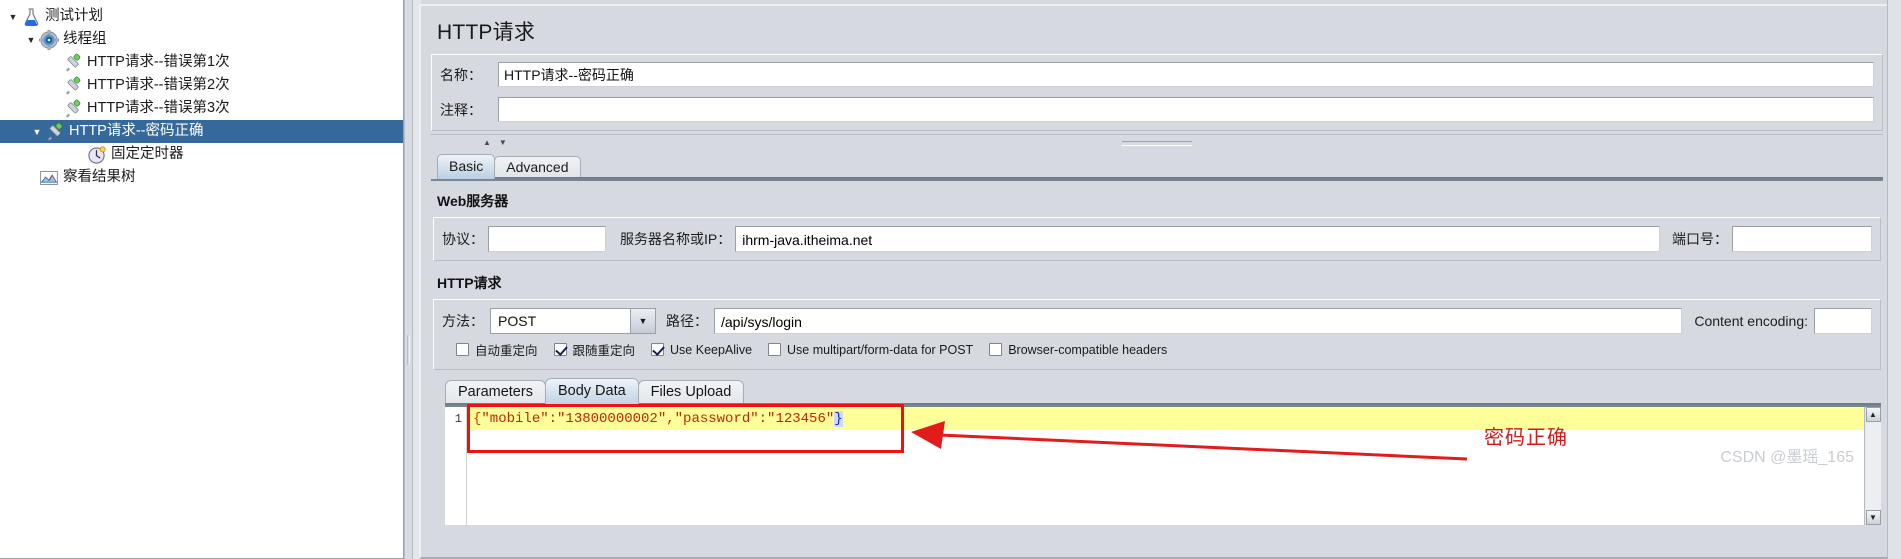 The width and height of the screenshot is (1901, 559). I want to click on checkbox-use-multipart: Use multipart/form-data for POST, so click(870, 350).